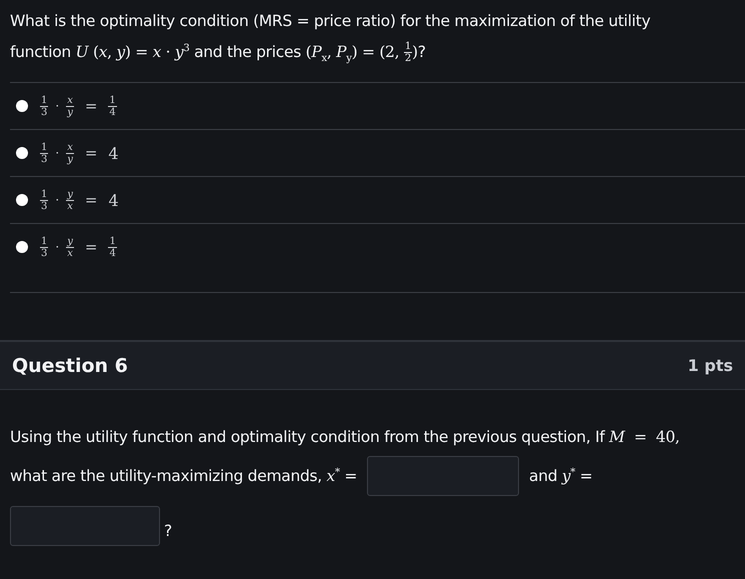 This screenshot has height=579, width=745. Describe the element at coordinates (184, 476) in the screenshot. I see `question-text: what are the utility-maximizing demands, x$^{*}$ =` at that location.